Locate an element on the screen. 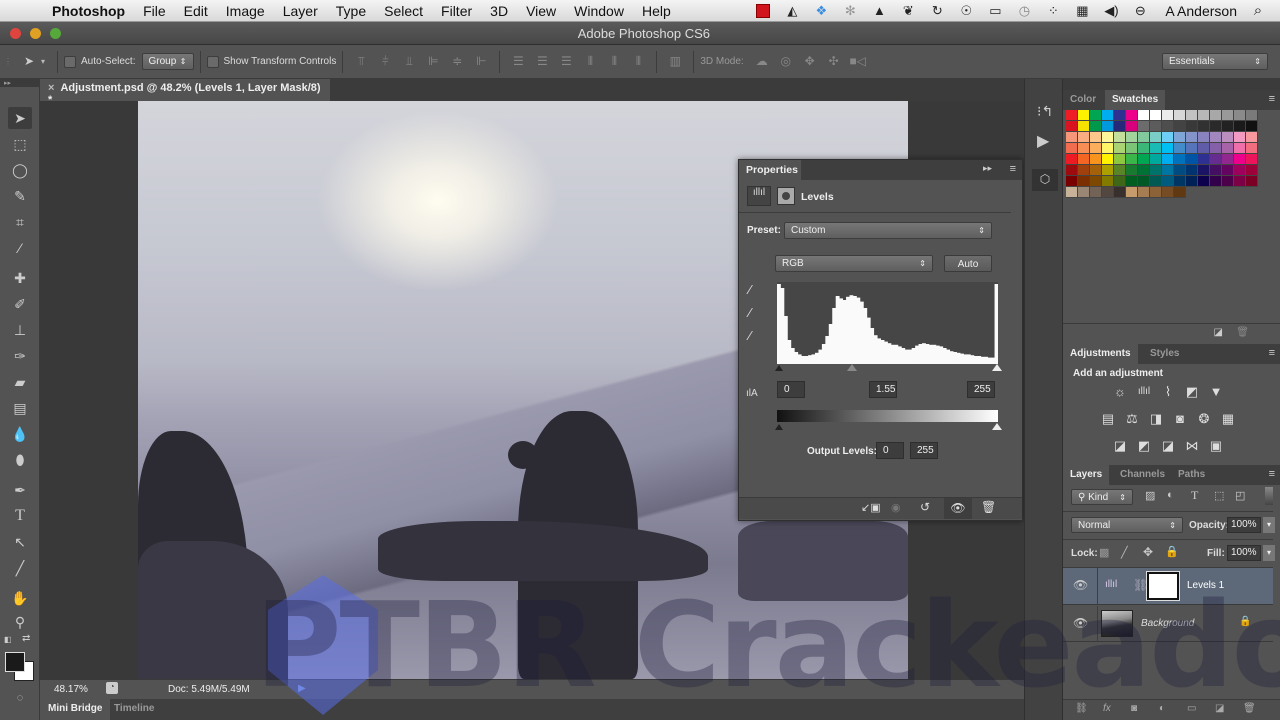 This screenshot has height=720, width=1280. layer-name: Background is located at coordinates (1167, 623).